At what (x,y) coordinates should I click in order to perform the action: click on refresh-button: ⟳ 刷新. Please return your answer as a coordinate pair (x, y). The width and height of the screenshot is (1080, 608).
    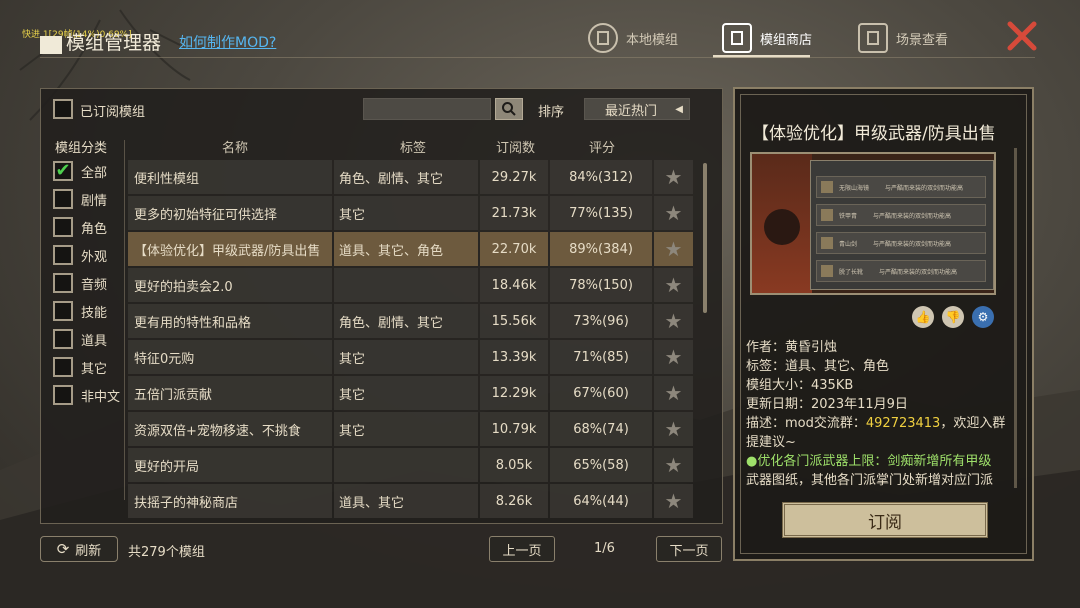
    Looking at the image, I should click on (79, 549).